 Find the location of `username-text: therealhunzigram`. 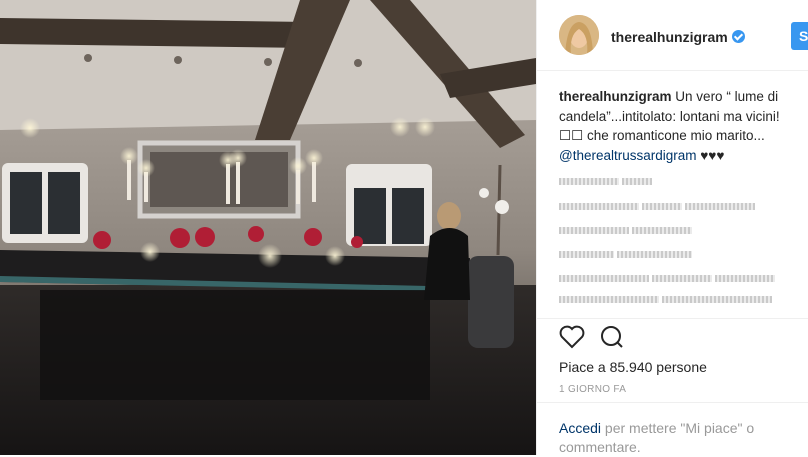

username-text: therealhunzigram is located at coordinates (669, 37).